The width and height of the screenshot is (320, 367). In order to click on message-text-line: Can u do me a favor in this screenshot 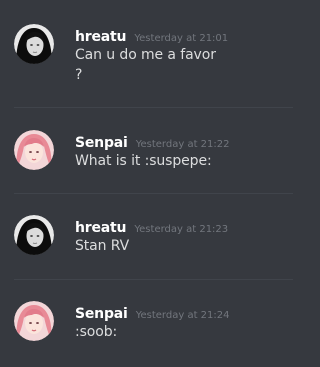, I will do `click(145, 55)`.